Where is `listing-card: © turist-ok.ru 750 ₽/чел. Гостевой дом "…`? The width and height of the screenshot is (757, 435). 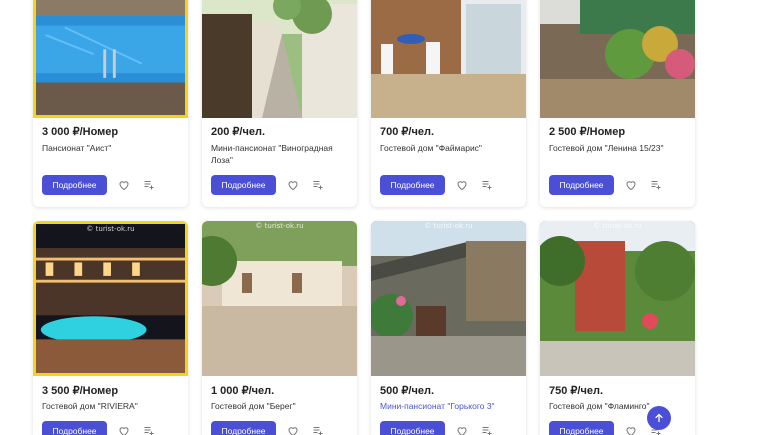
listing-card: © turist-ok.ru 750 ₽/чел. Гостевой дом "… is located at coordinates (617, 328).